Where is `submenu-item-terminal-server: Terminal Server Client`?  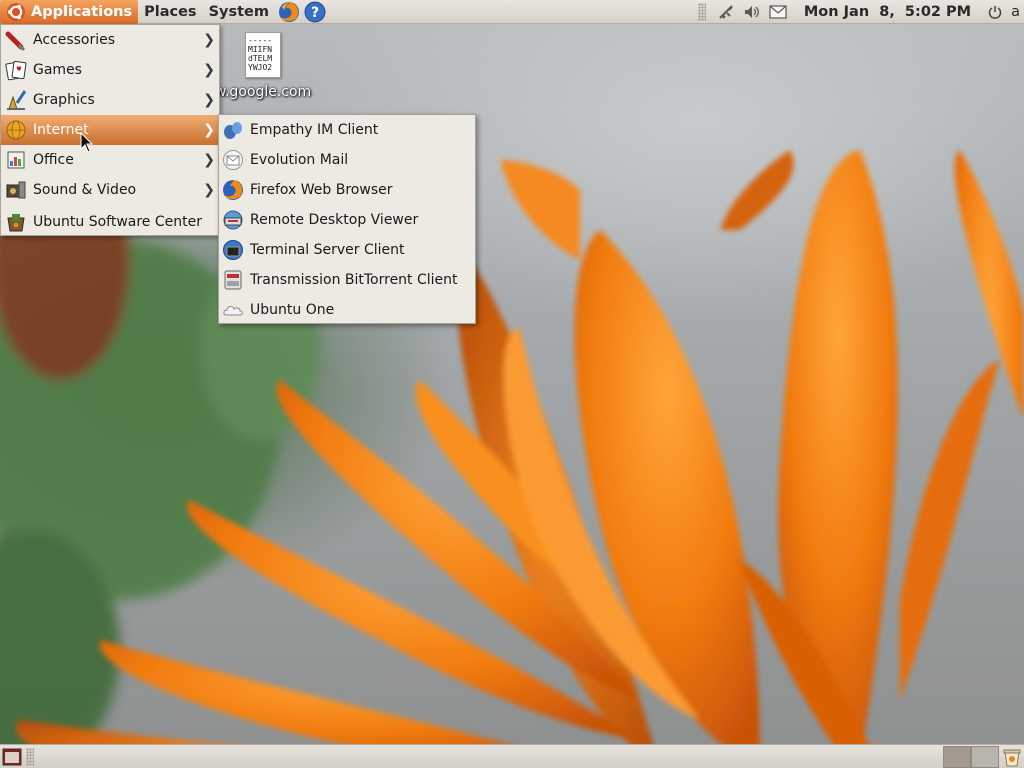 submenu-item-terminal-server: Terminal Server Client is located at coordinates (347, 250).